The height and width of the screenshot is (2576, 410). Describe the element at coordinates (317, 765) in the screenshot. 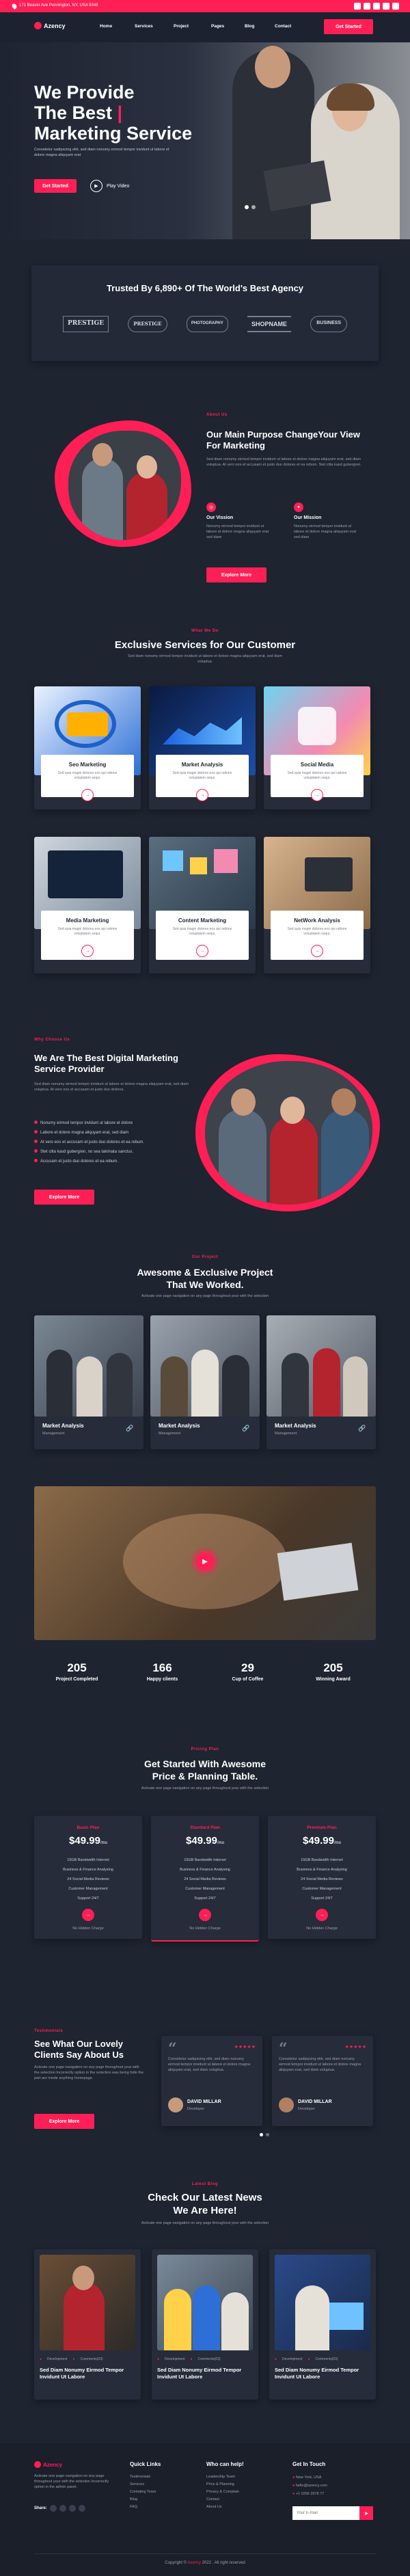

I see `service-title: Social Media` at that location.